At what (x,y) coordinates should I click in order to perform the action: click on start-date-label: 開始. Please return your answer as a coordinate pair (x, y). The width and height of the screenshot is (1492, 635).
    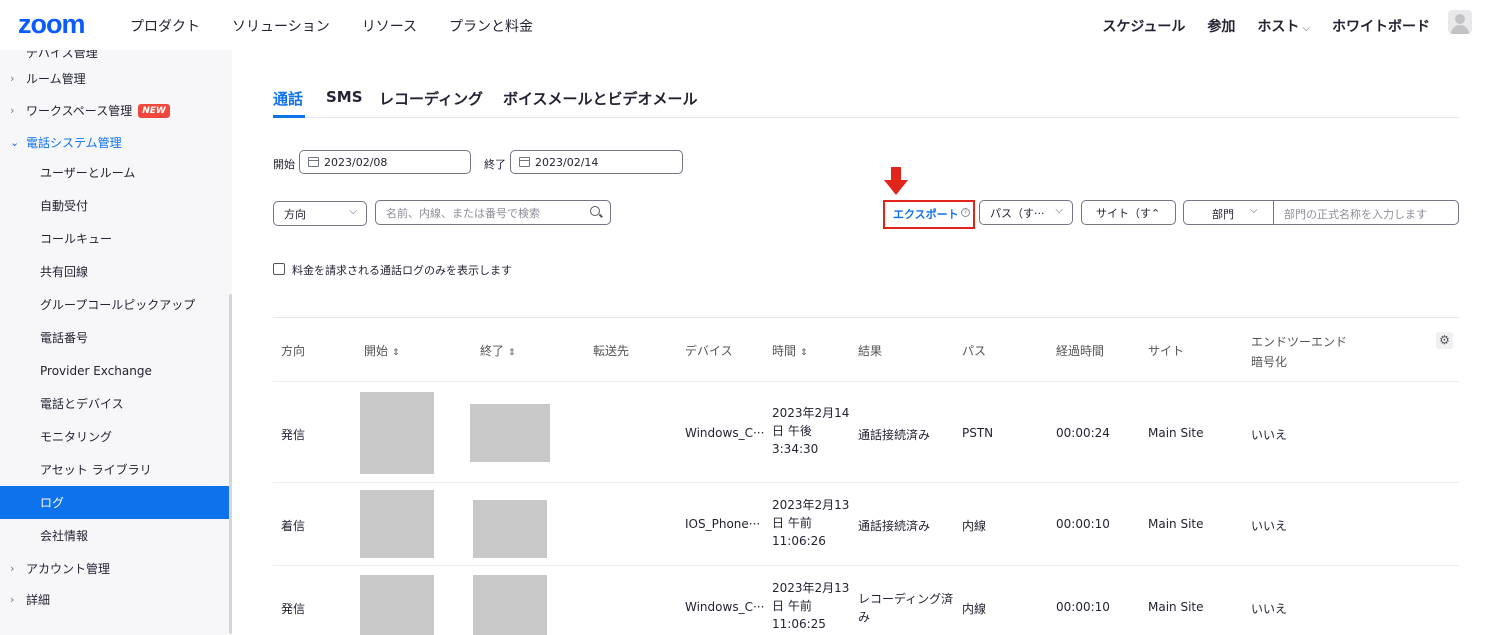
    Looking at the image, I should click on (284, 164).